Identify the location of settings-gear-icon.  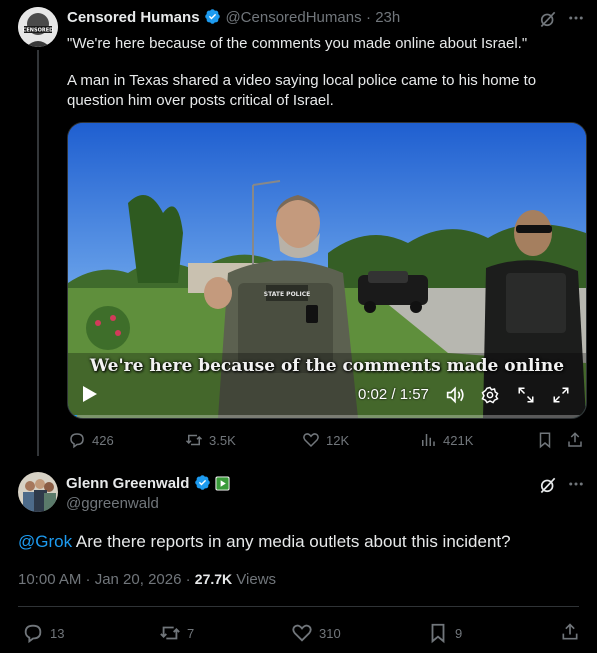
(490, 397).